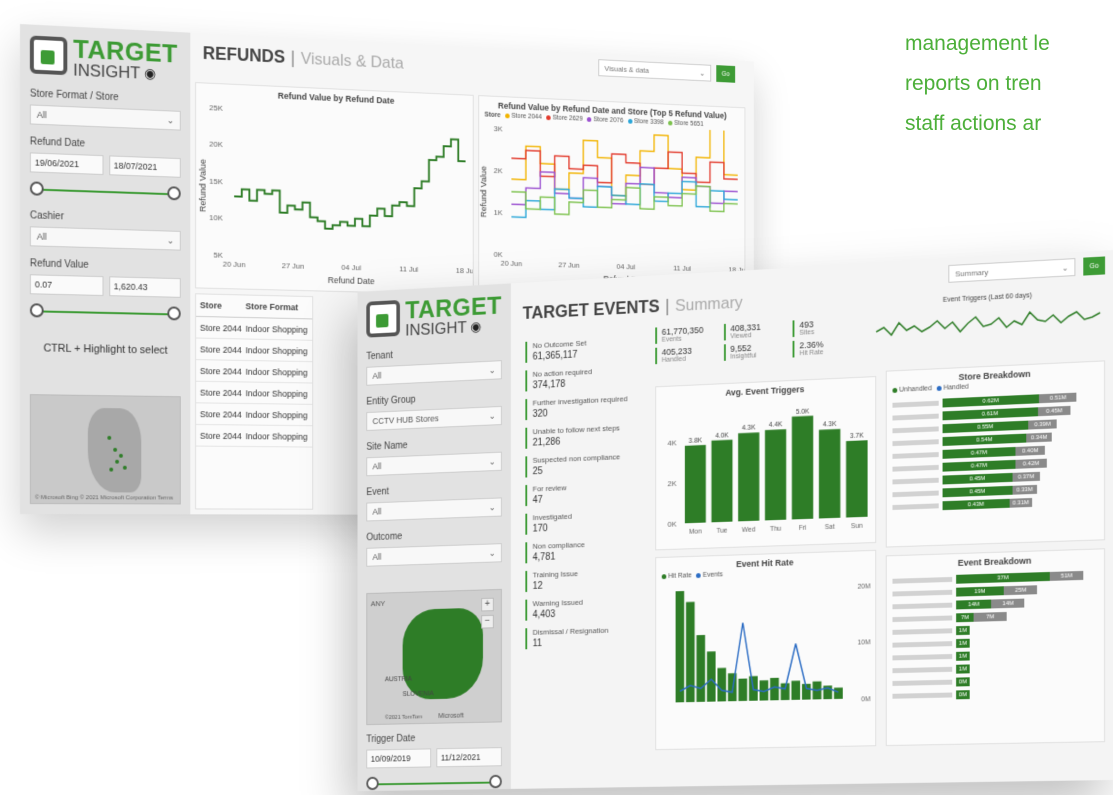  I want to click on legend-item: Store 5651, so click(686, 124).